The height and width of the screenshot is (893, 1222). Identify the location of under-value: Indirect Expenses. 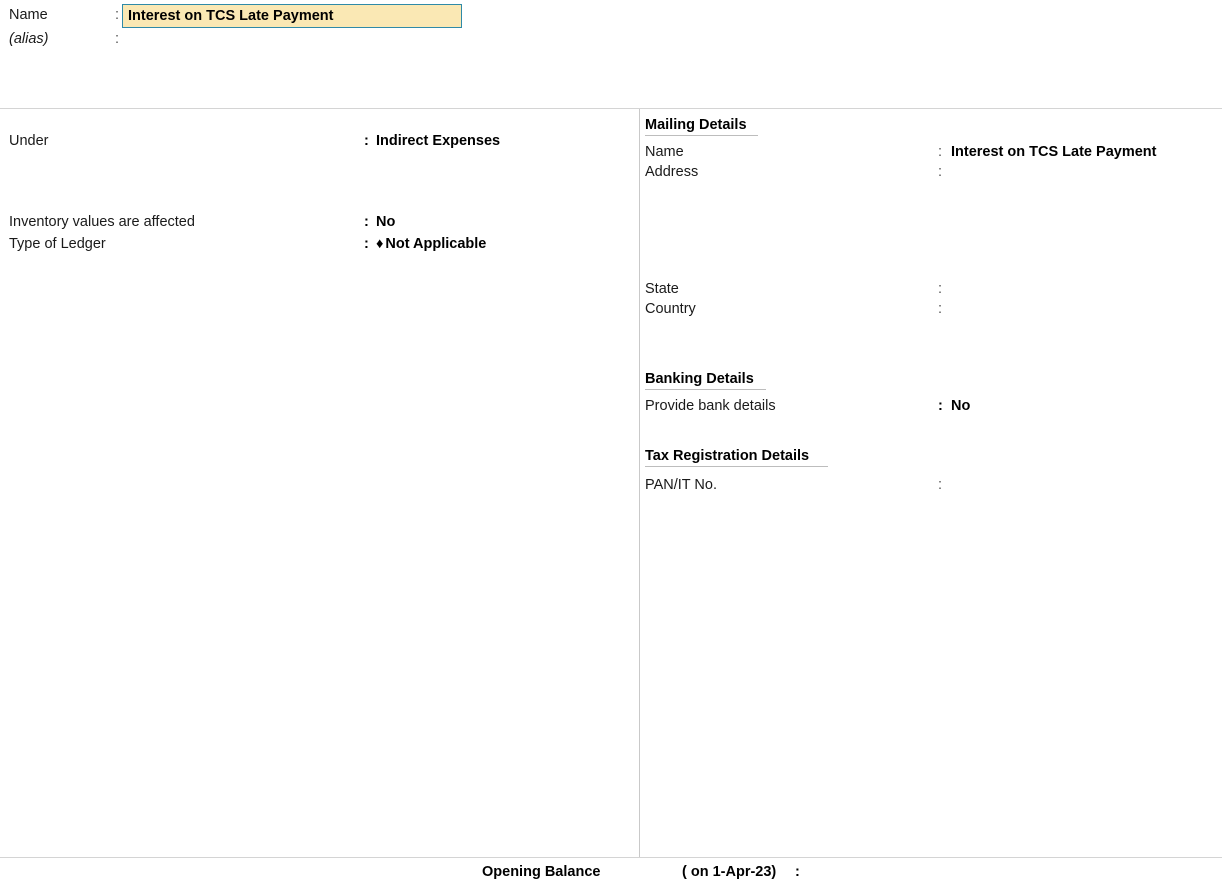
(438, 141).